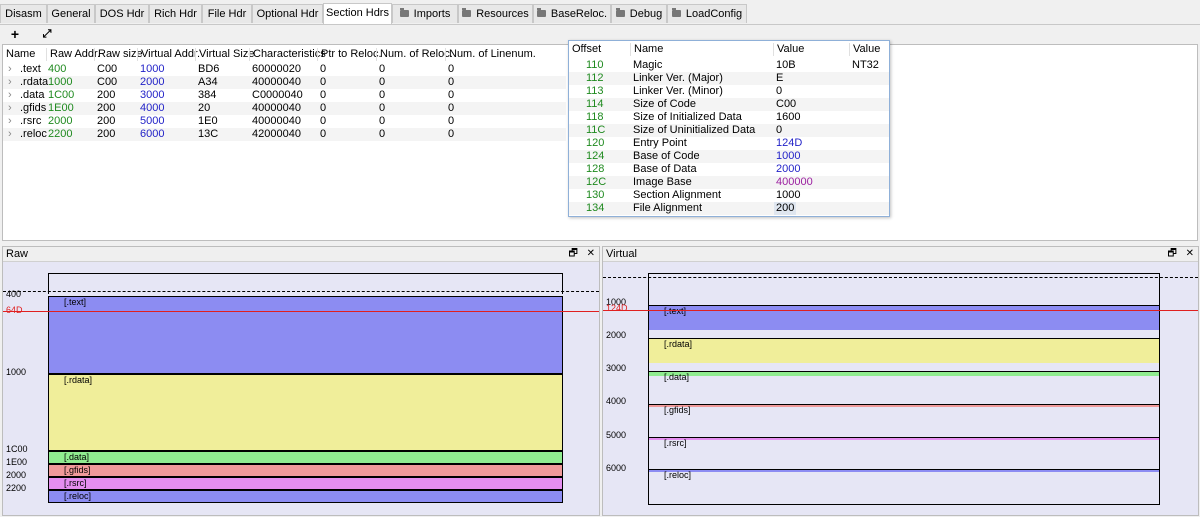 This screenshot has width=1200, height=517. I want to click on table-row: › .rdata 1000 C00 2000 A34 40000040 0 0 0, so click(284, 82).